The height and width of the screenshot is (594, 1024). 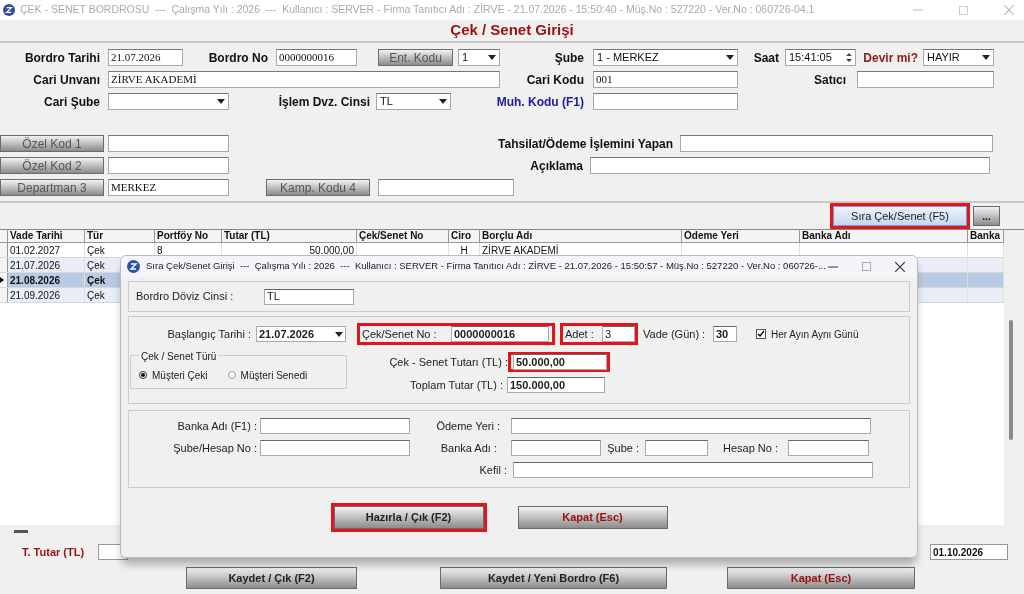 What do you see at coordinates (52, 143) in the screenshot?
I see `code-button: Özel Kod 1` at bounding box center [52, 143].